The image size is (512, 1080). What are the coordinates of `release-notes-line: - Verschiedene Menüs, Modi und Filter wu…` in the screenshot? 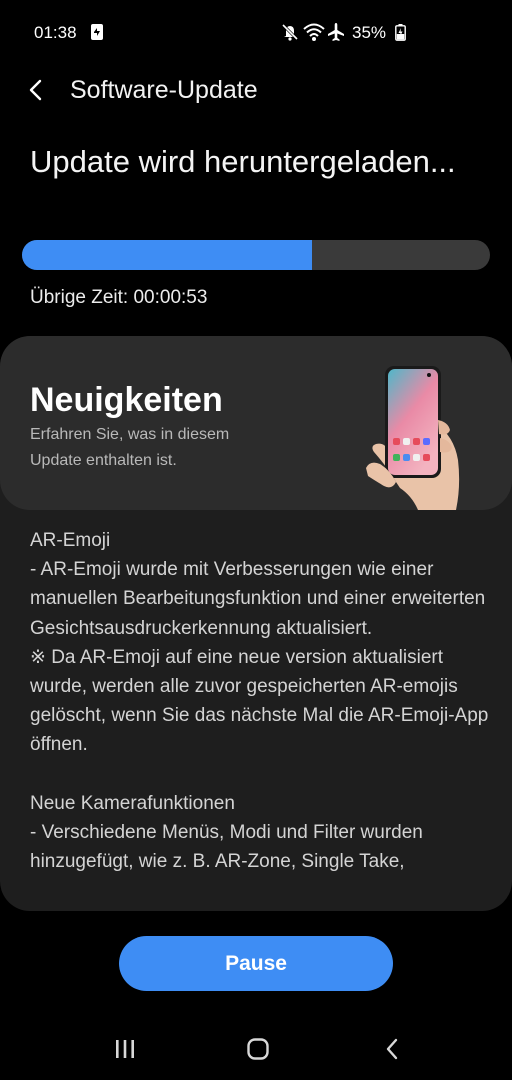 It's located at (226, 847).